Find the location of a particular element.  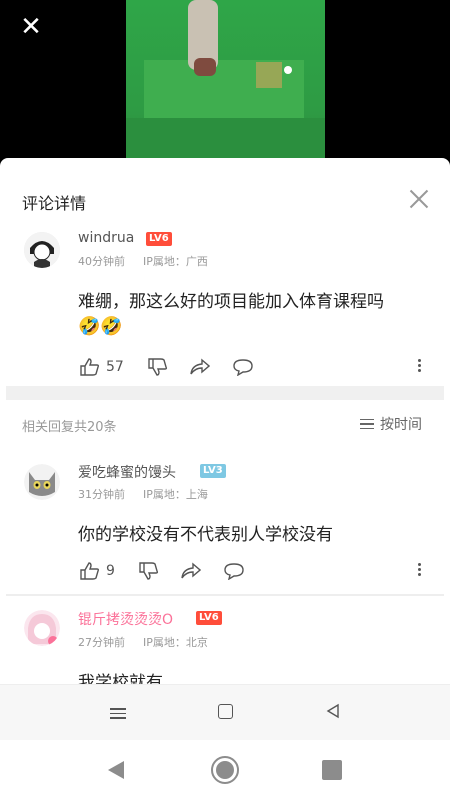

home-icon is located at coordinates (225, 770).